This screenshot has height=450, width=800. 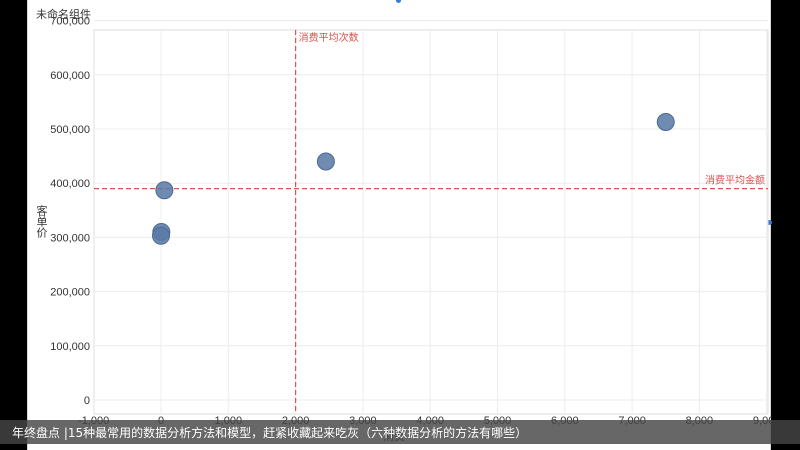 What do you see at coordinates (70, 184) in the screenshot?
I see `y-tick-label: 400,000` at bounding box center [70, 184].